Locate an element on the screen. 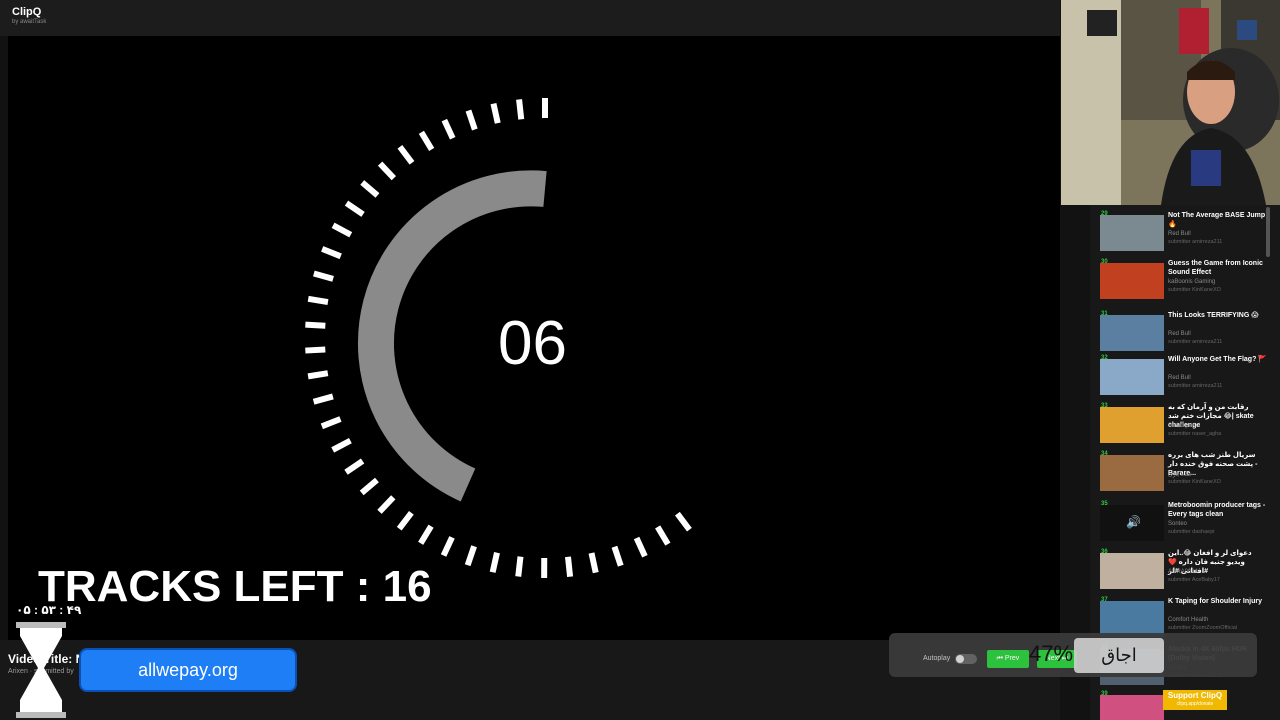  queue-item-channel: Comfort Health is located at coordinates (1188, 620).